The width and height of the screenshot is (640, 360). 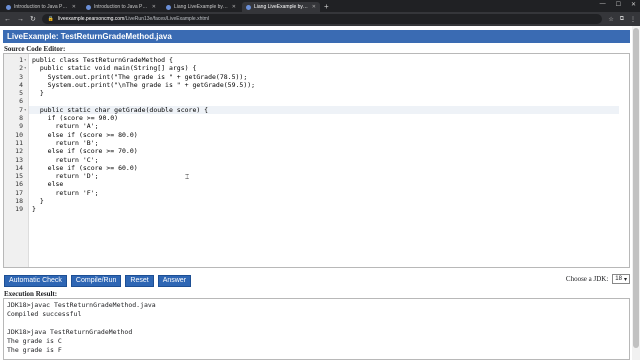 What do you see at coordinates (7, 19) in the screenshot?
I see `back-icon: ←` at bounding box center [7, 19].